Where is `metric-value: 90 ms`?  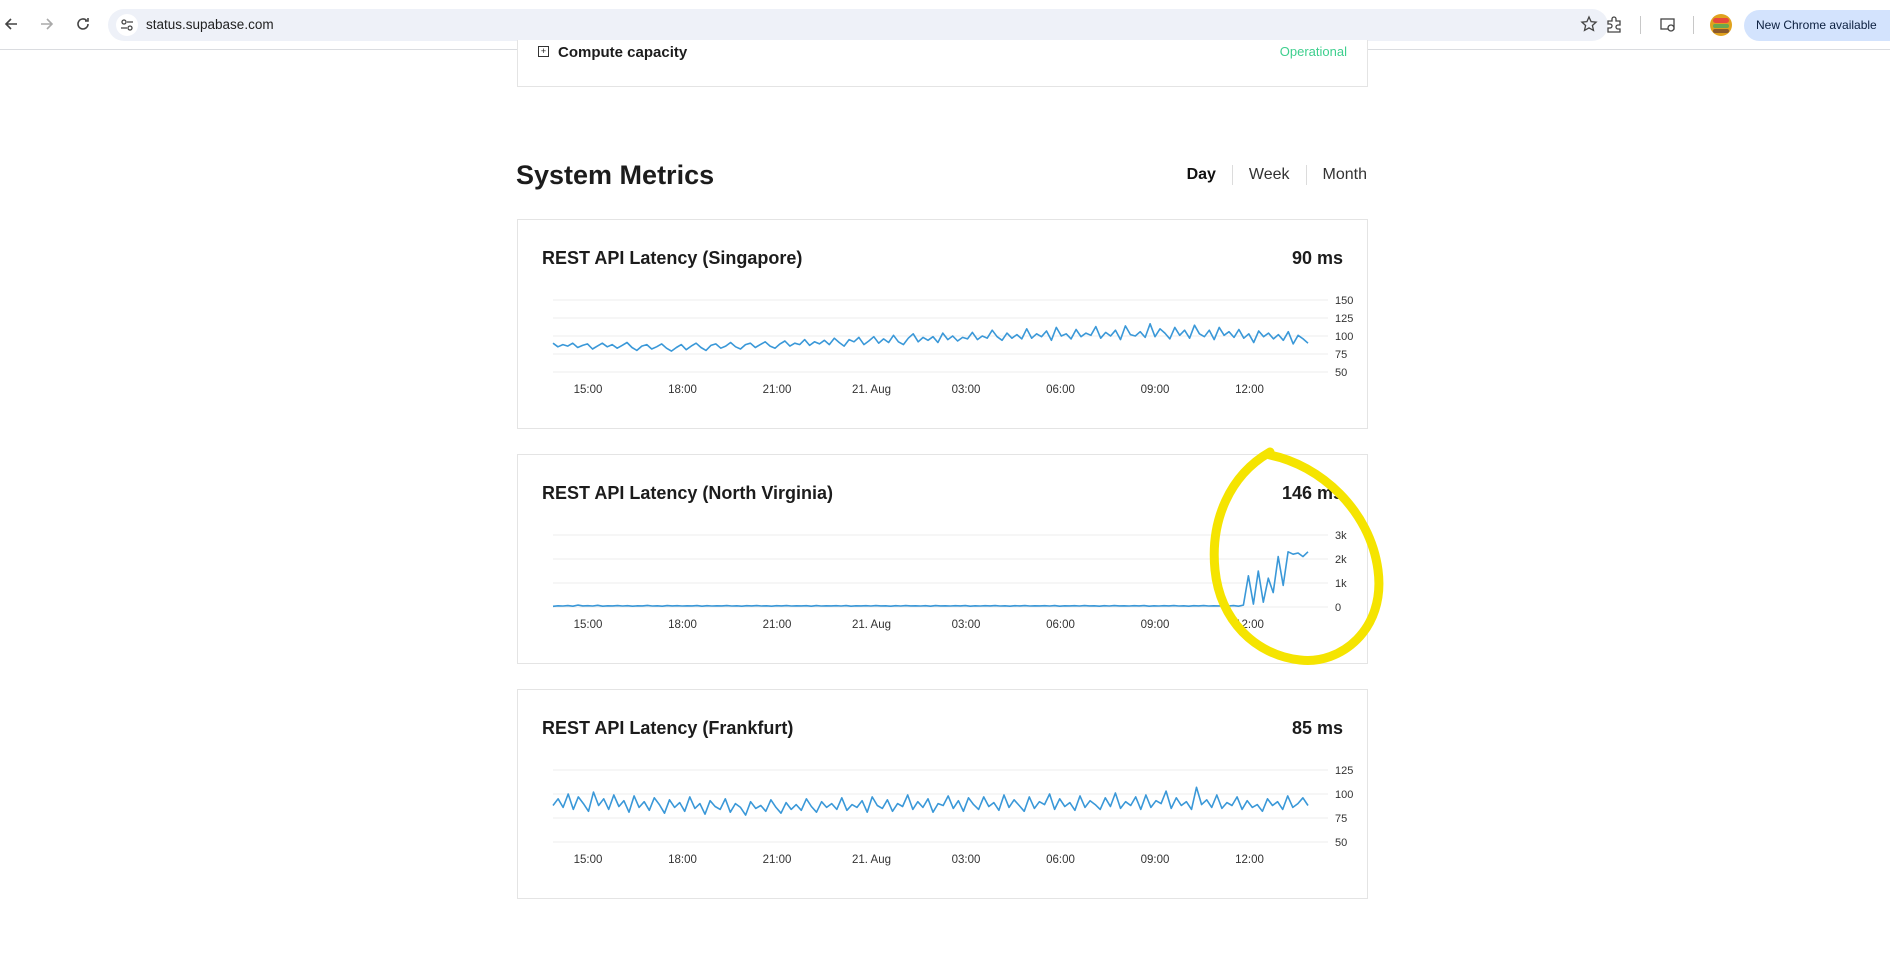 metric-value: 90 ms is located at coordinates (1317, 258).